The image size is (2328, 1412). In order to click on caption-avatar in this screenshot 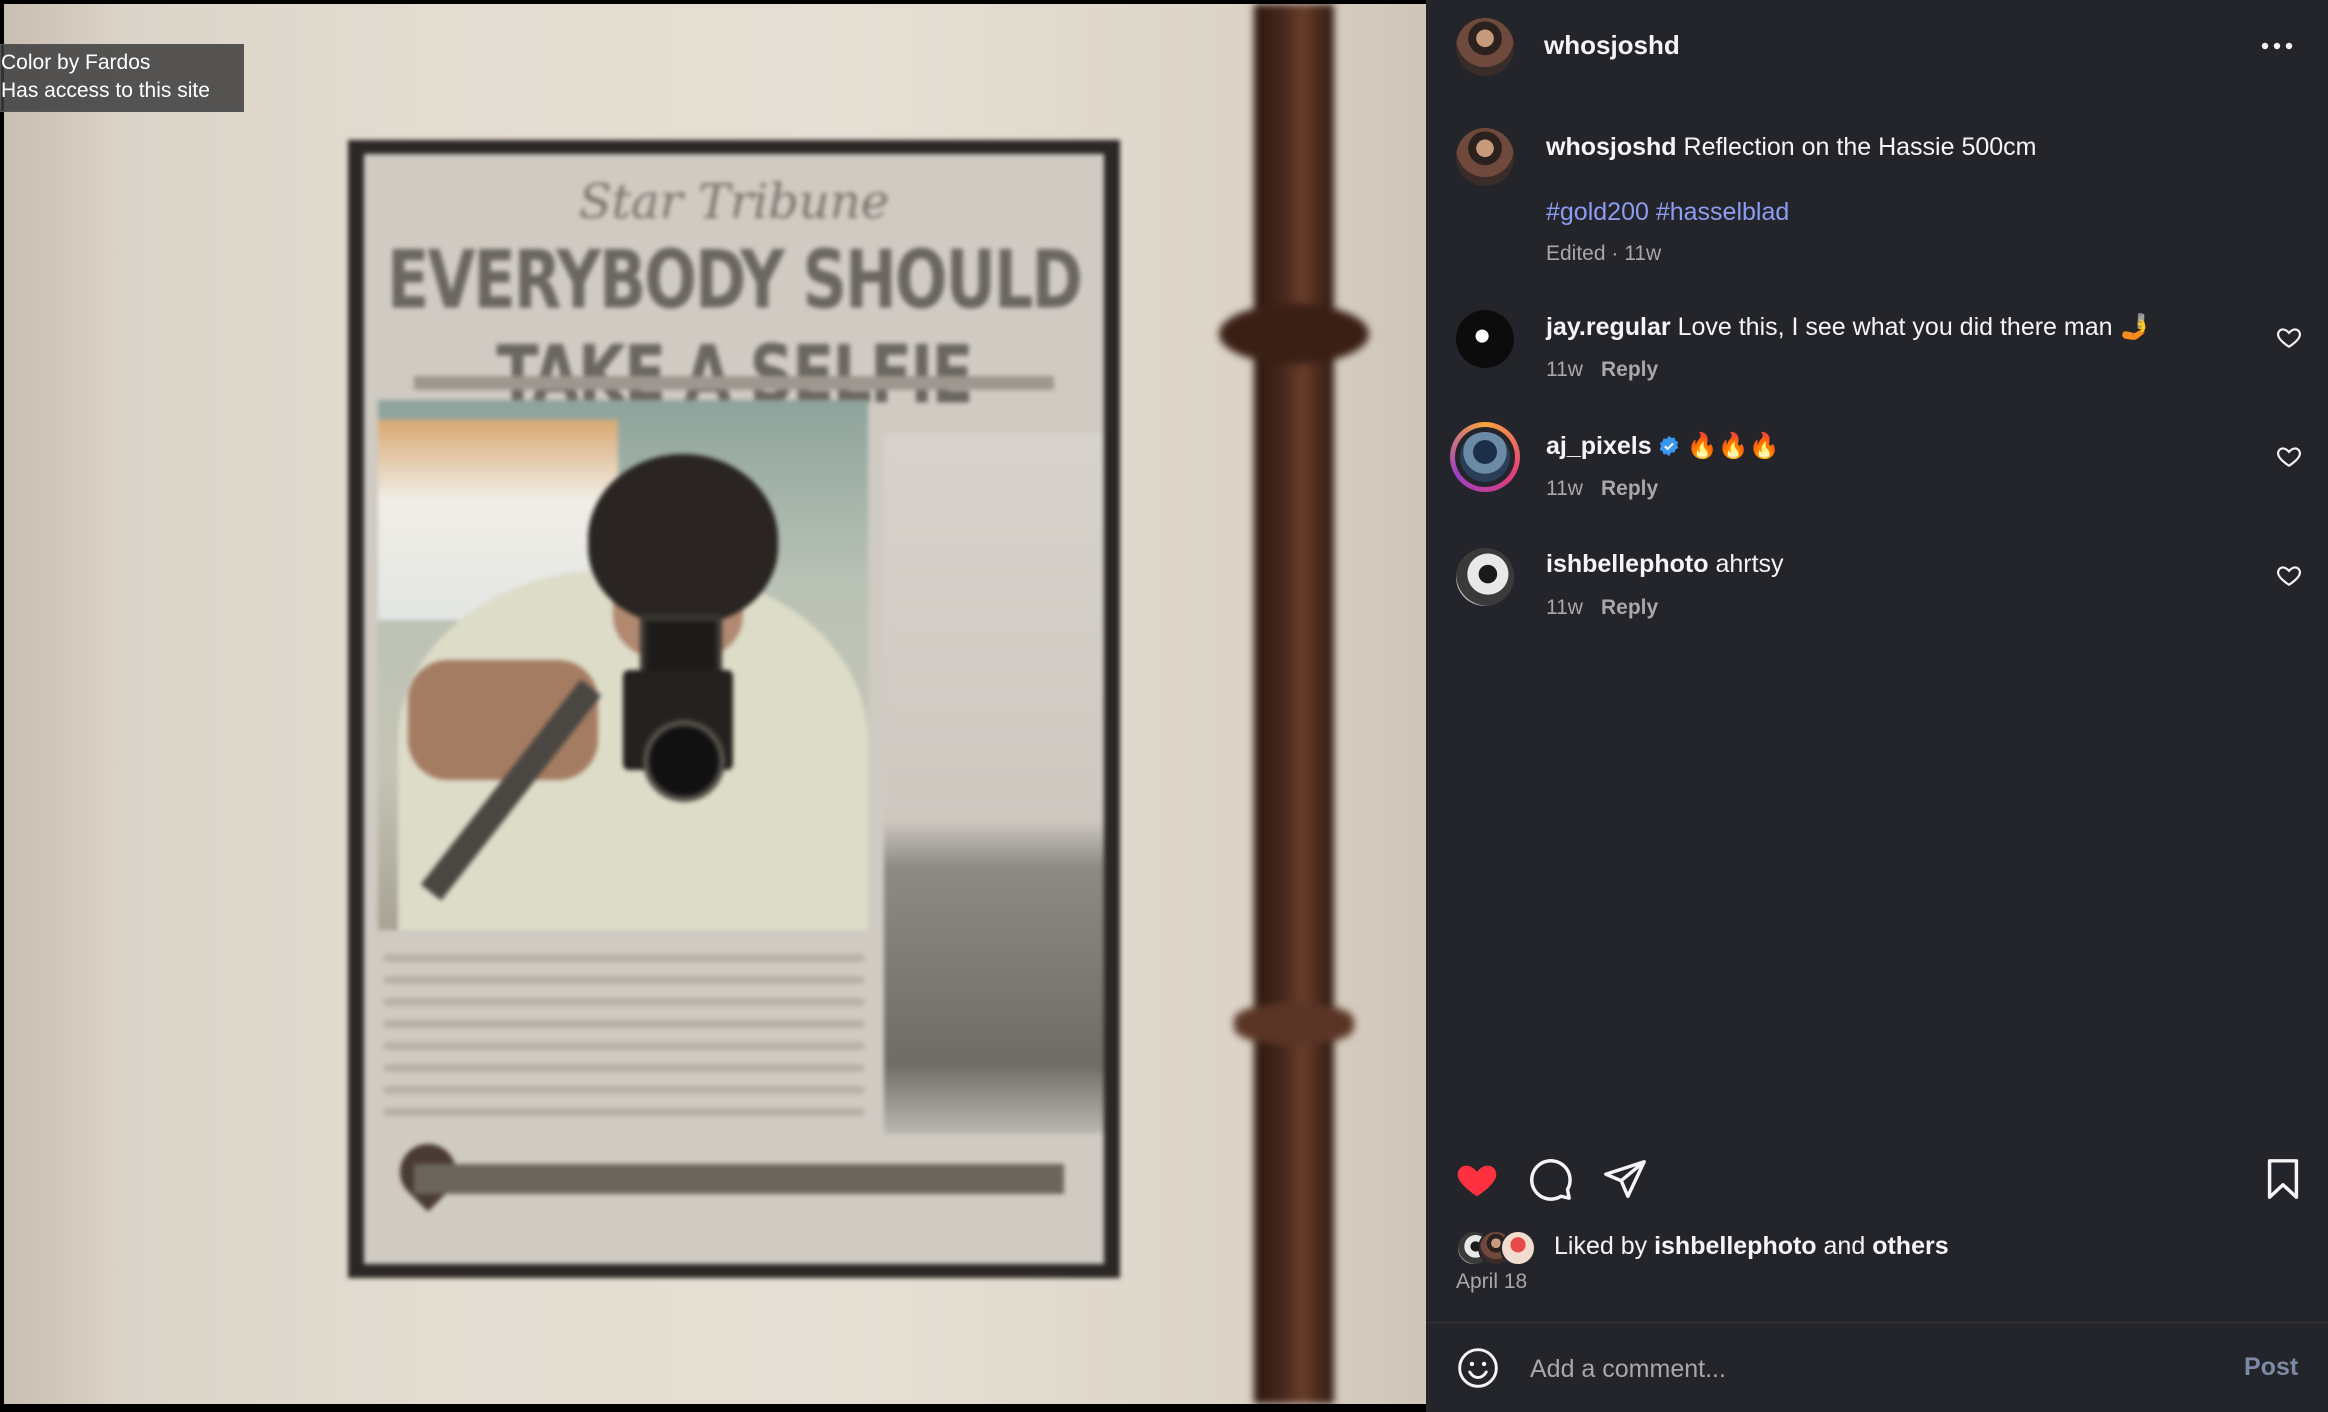, I will do `click(1485, 157)`.